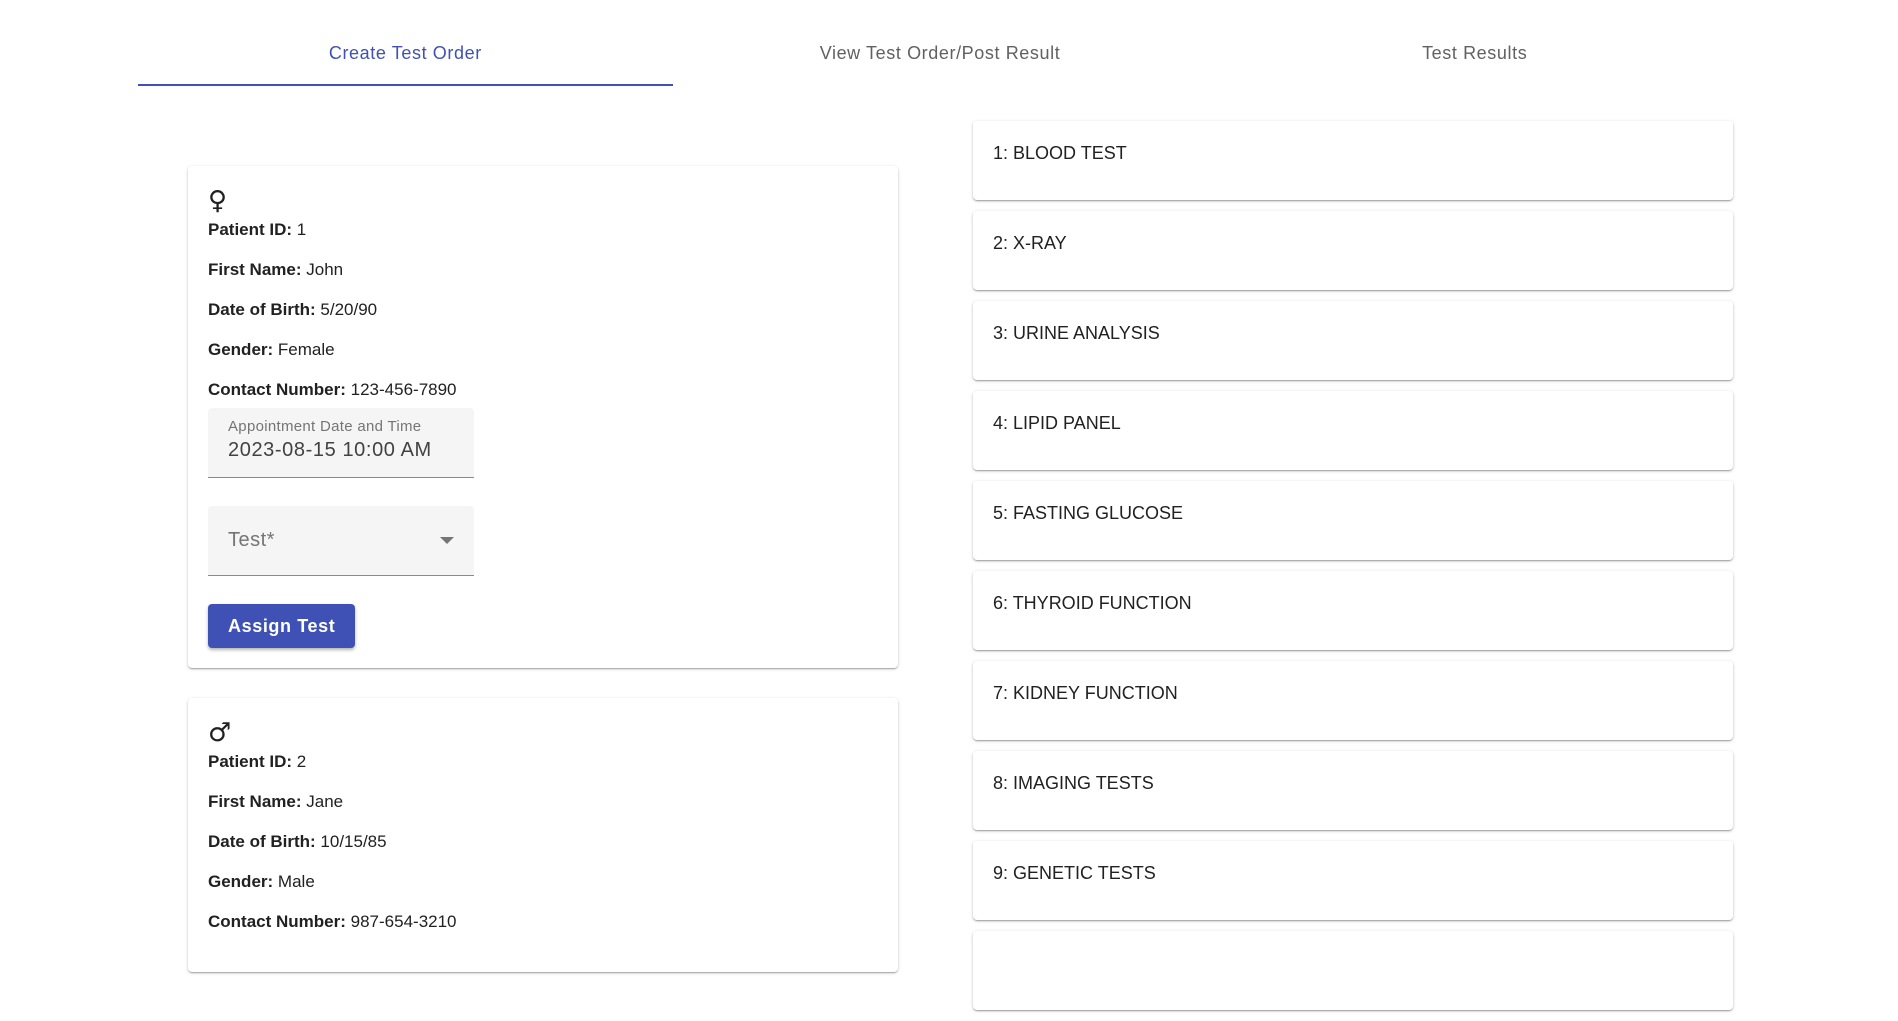 Image resolution: width=1898 pixels, height=1021 pixels. I want to click on appointment-value: 2023-08-15 10:00 AM, so click(330, 450).